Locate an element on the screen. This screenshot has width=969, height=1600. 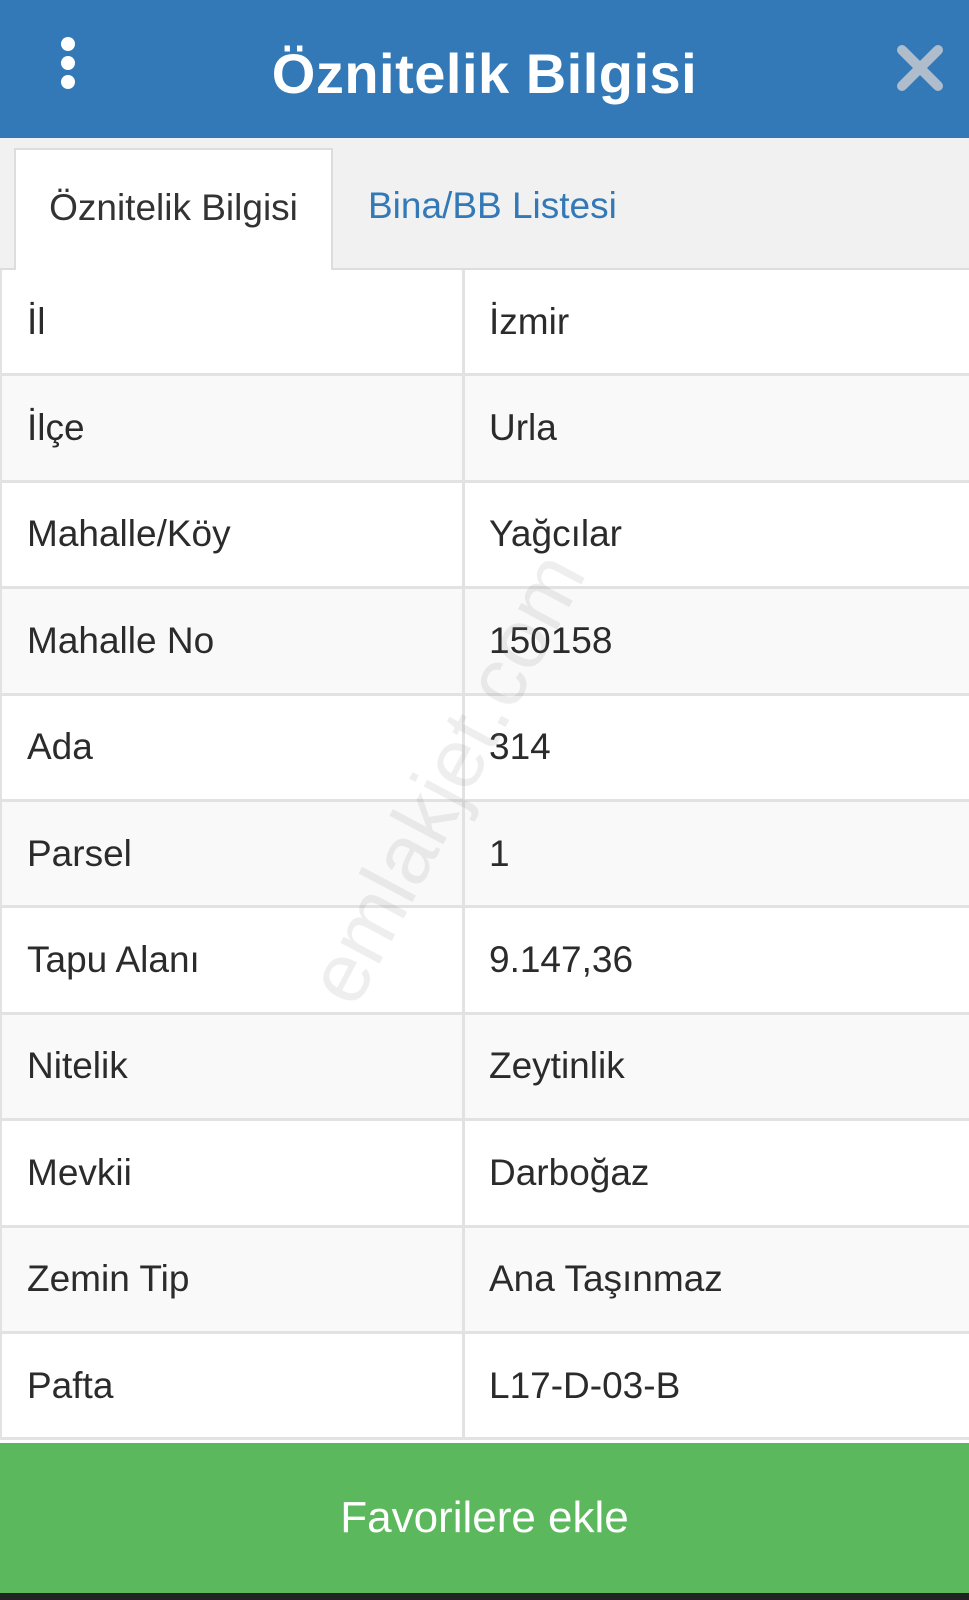
attribute-key: Parsel is located at coordinates (232, 853).